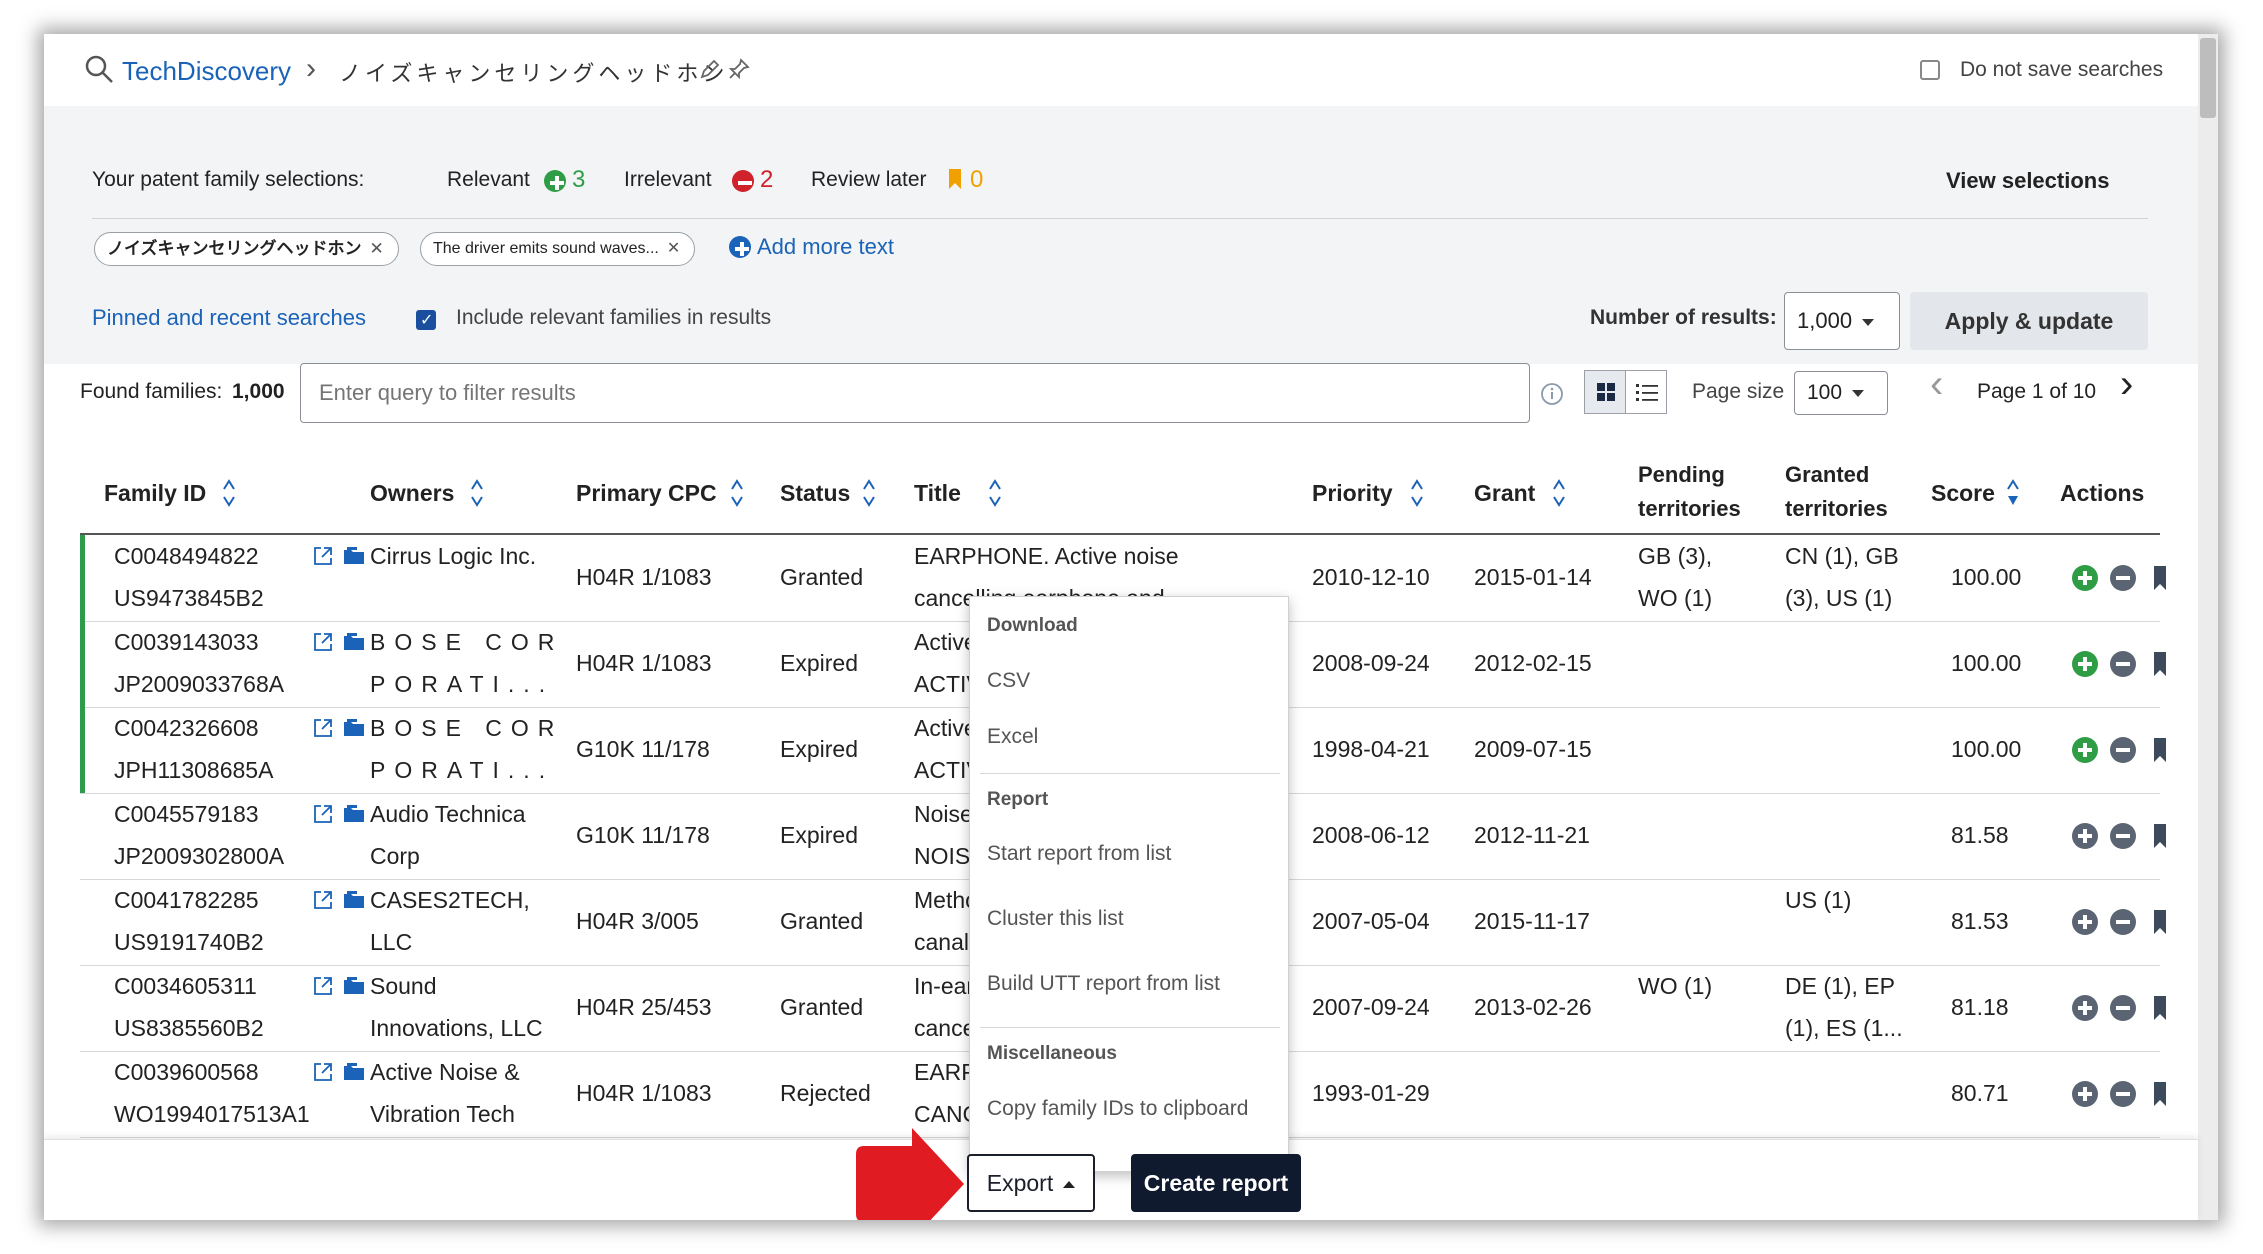 This screenshot has height=1254, width=2263. Describe the element at coordinates (2208, 627) in the screenshot. I see `scrollbar` at that location.